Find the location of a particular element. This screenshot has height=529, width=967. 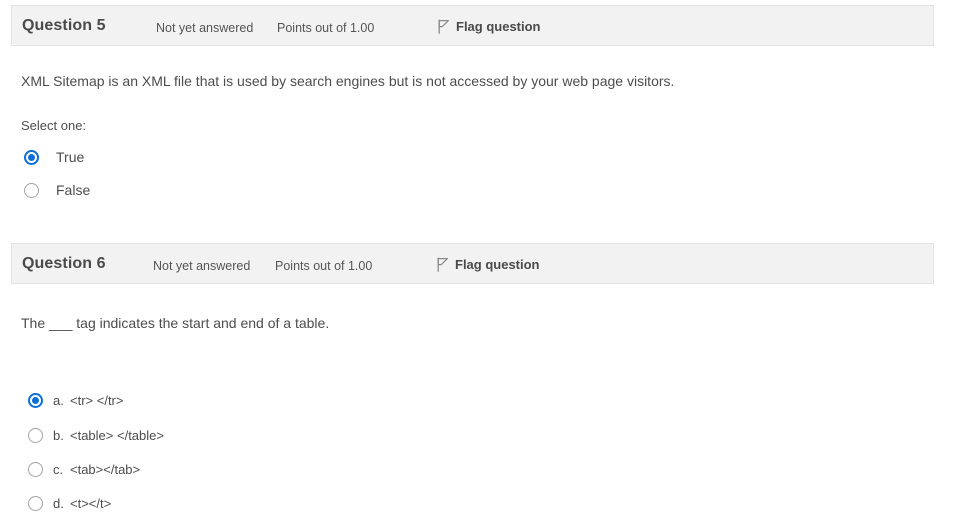

flag-question-button-6: Flag question is located at coordinates (488, 264).